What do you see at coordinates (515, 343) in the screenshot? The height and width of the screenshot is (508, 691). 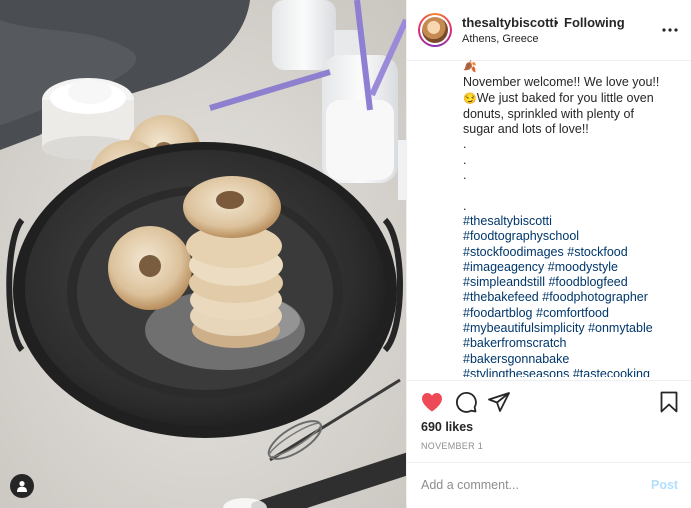 I see `hashtag-link: #bakerfromscratch` at bounding box center [515, 343].